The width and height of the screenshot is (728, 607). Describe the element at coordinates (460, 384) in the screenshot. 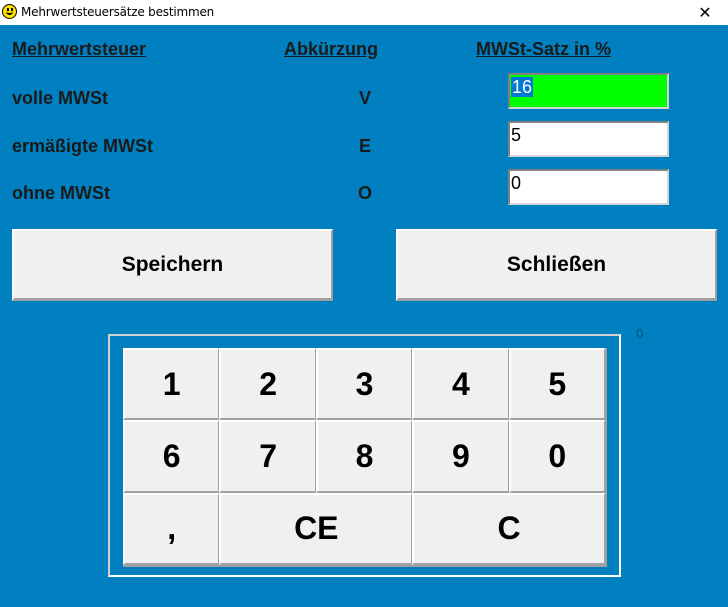

I see `key-4: 4` at that location.